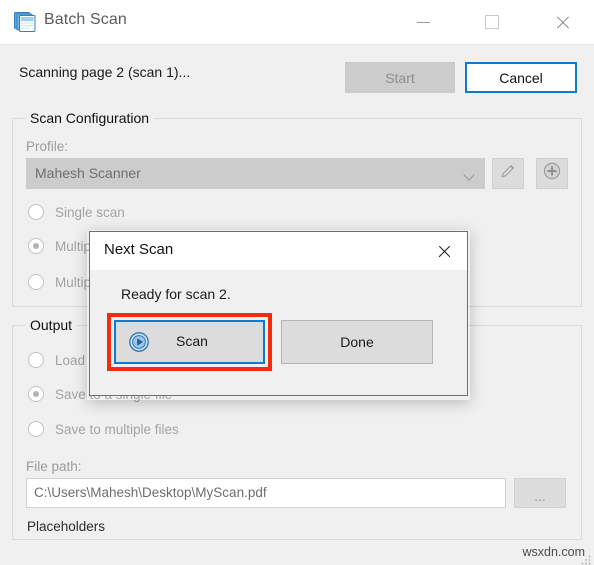 The width and height of the screenshot is (594, 565). What do you see at coordinates (255, 173) in the screenshot?
I see `profile-select: Mahesh Scanner` at bounding box center [255, 173].